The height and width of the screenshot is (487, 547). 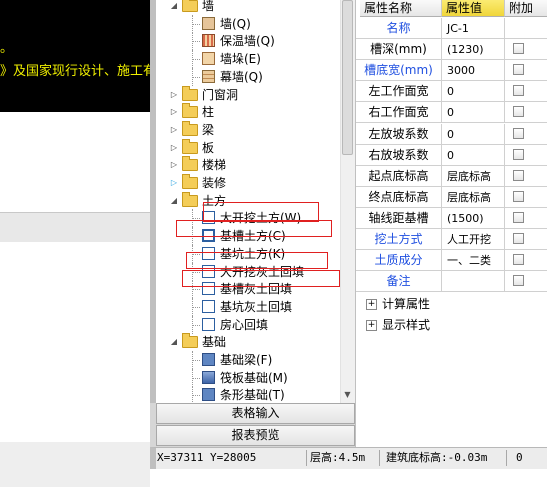 What do you see at coordinates (251, 112) in the screenshot?
I see `tree-folder-row: ▷ 柱` at bounding box center [251, 112].